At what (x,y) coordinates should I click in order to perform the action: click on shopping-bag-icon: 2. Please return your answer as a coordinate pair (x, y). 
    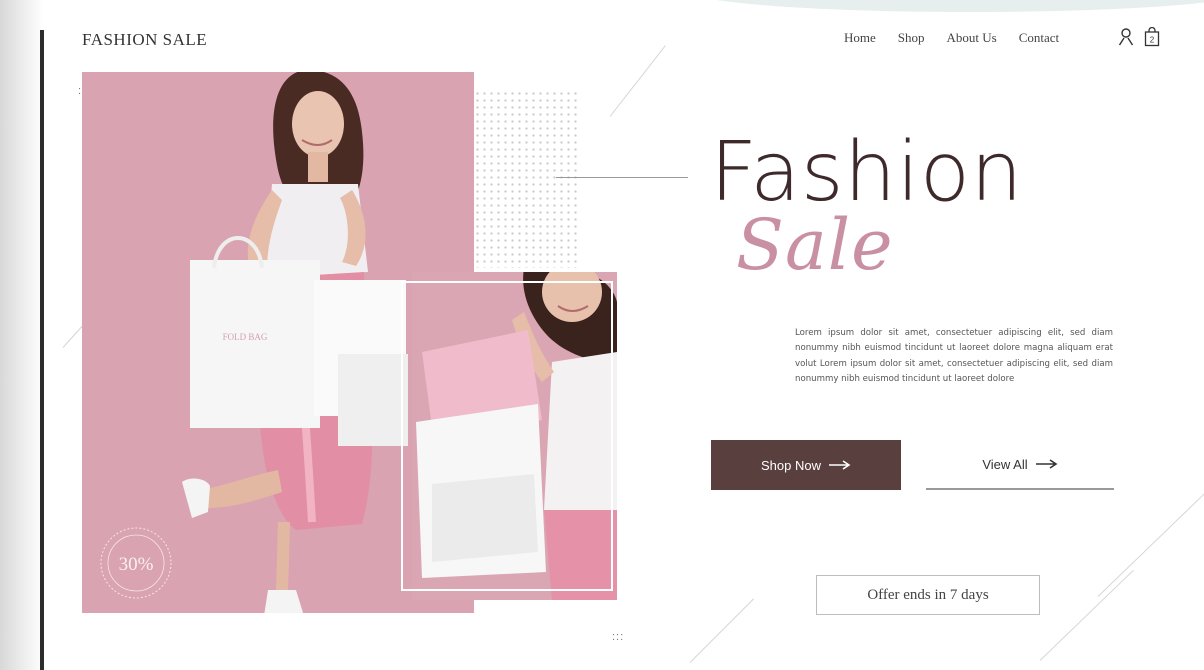
    Looking at the image, I should click on (1152, 37).